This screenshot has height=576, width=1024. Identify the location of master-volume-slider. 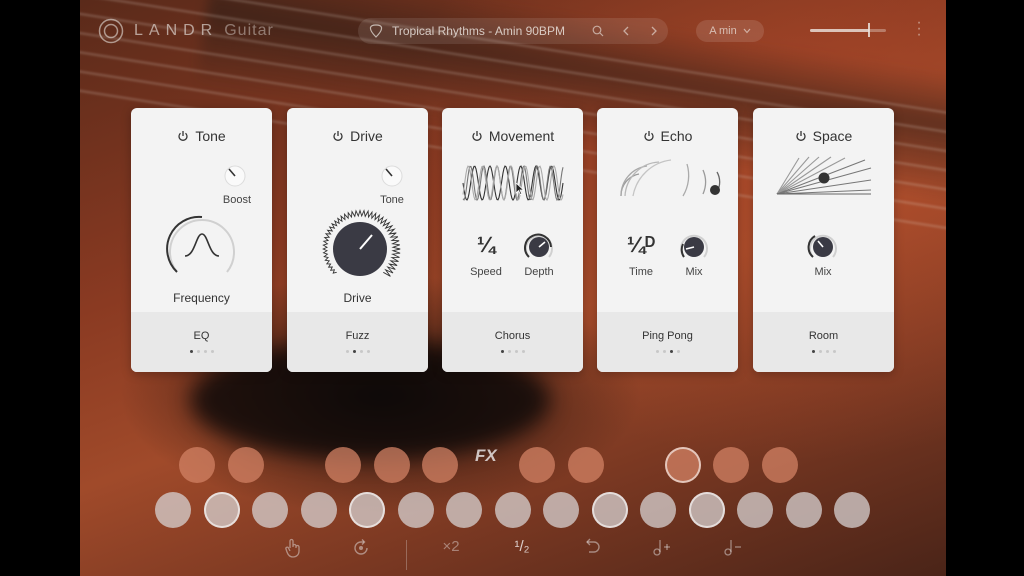
(848, 30).